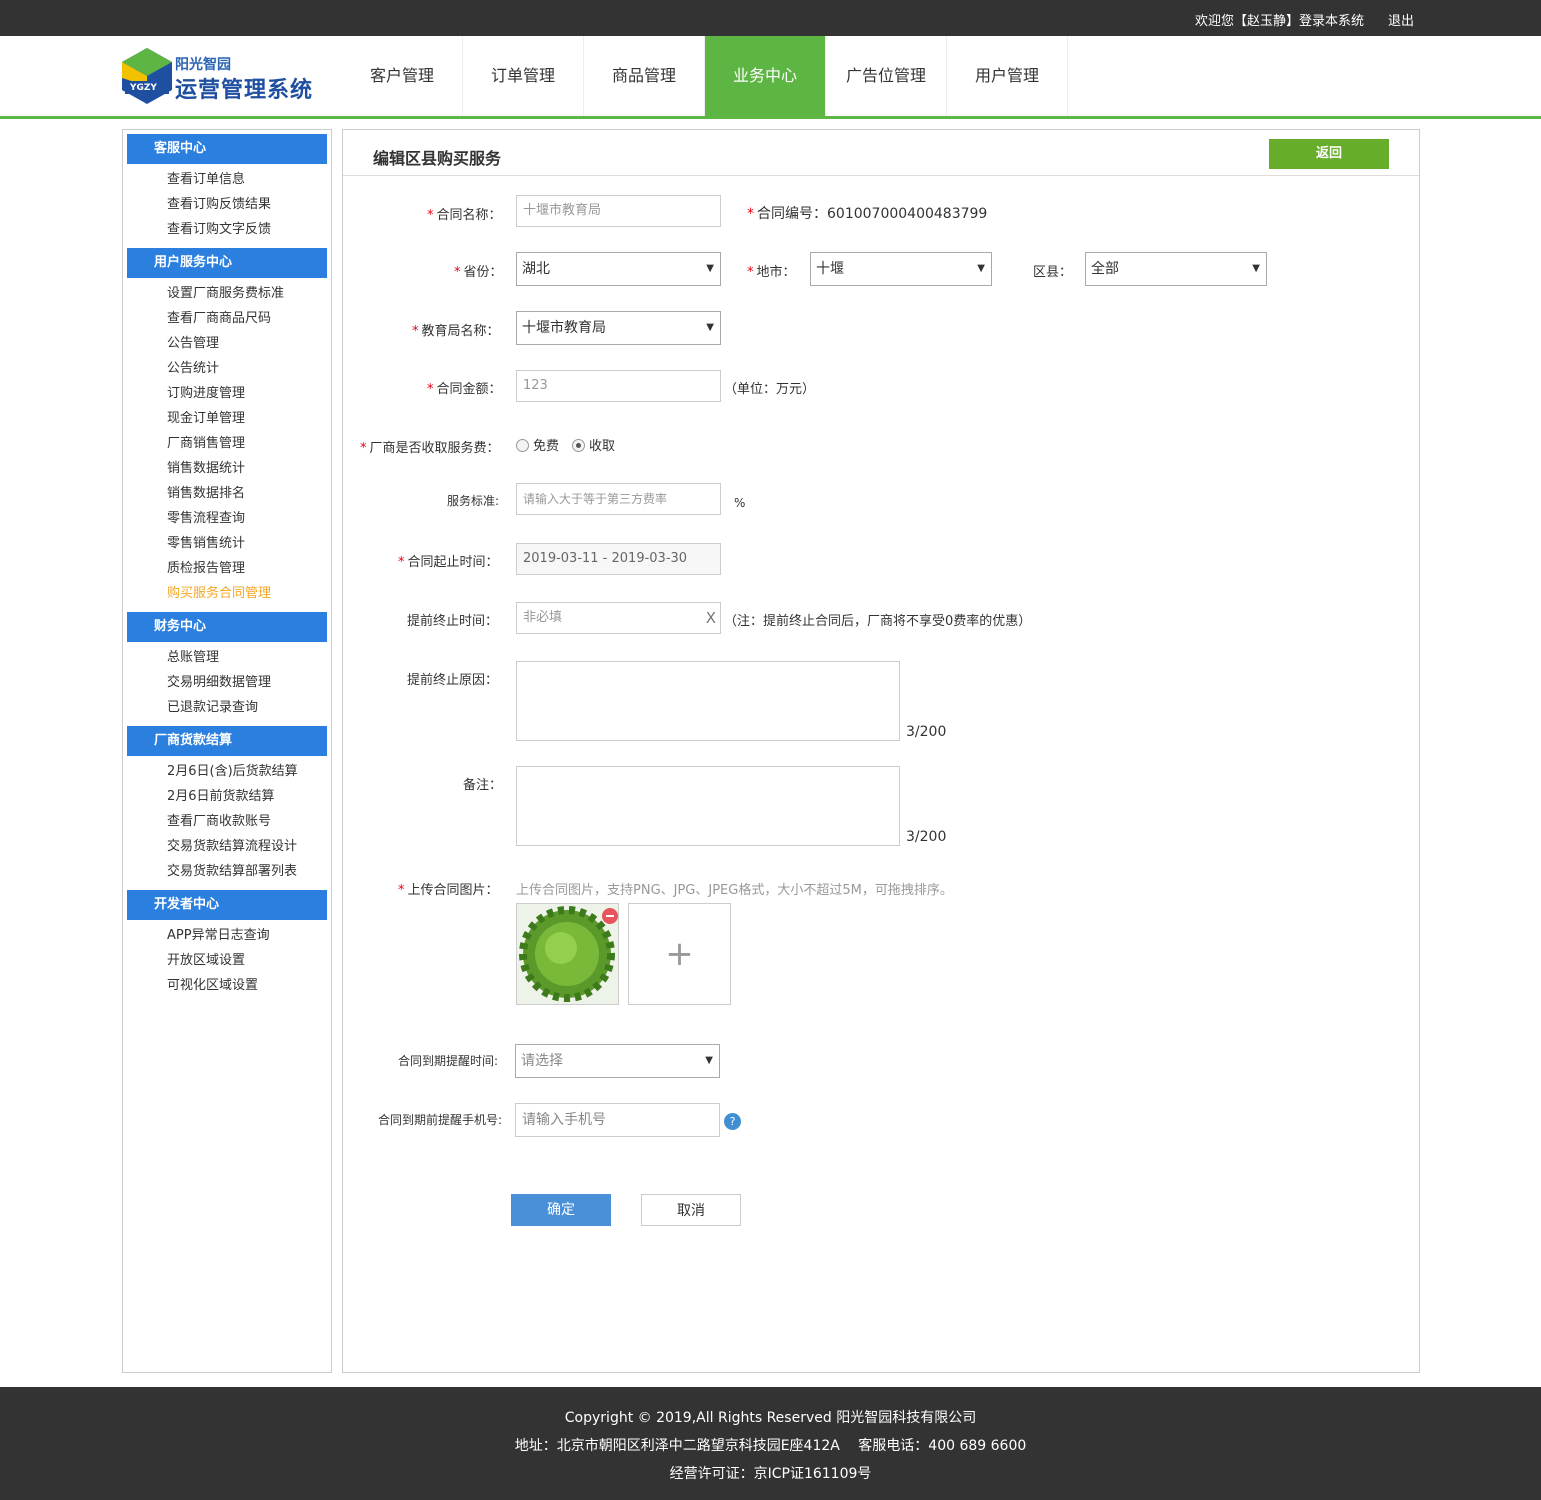 This screenshot has width=1541, height=1500. What do you see at coordinates (926, 732) in the screenshot?
I see `early-reason-count: 3/200` at bounding box center [926, 732].